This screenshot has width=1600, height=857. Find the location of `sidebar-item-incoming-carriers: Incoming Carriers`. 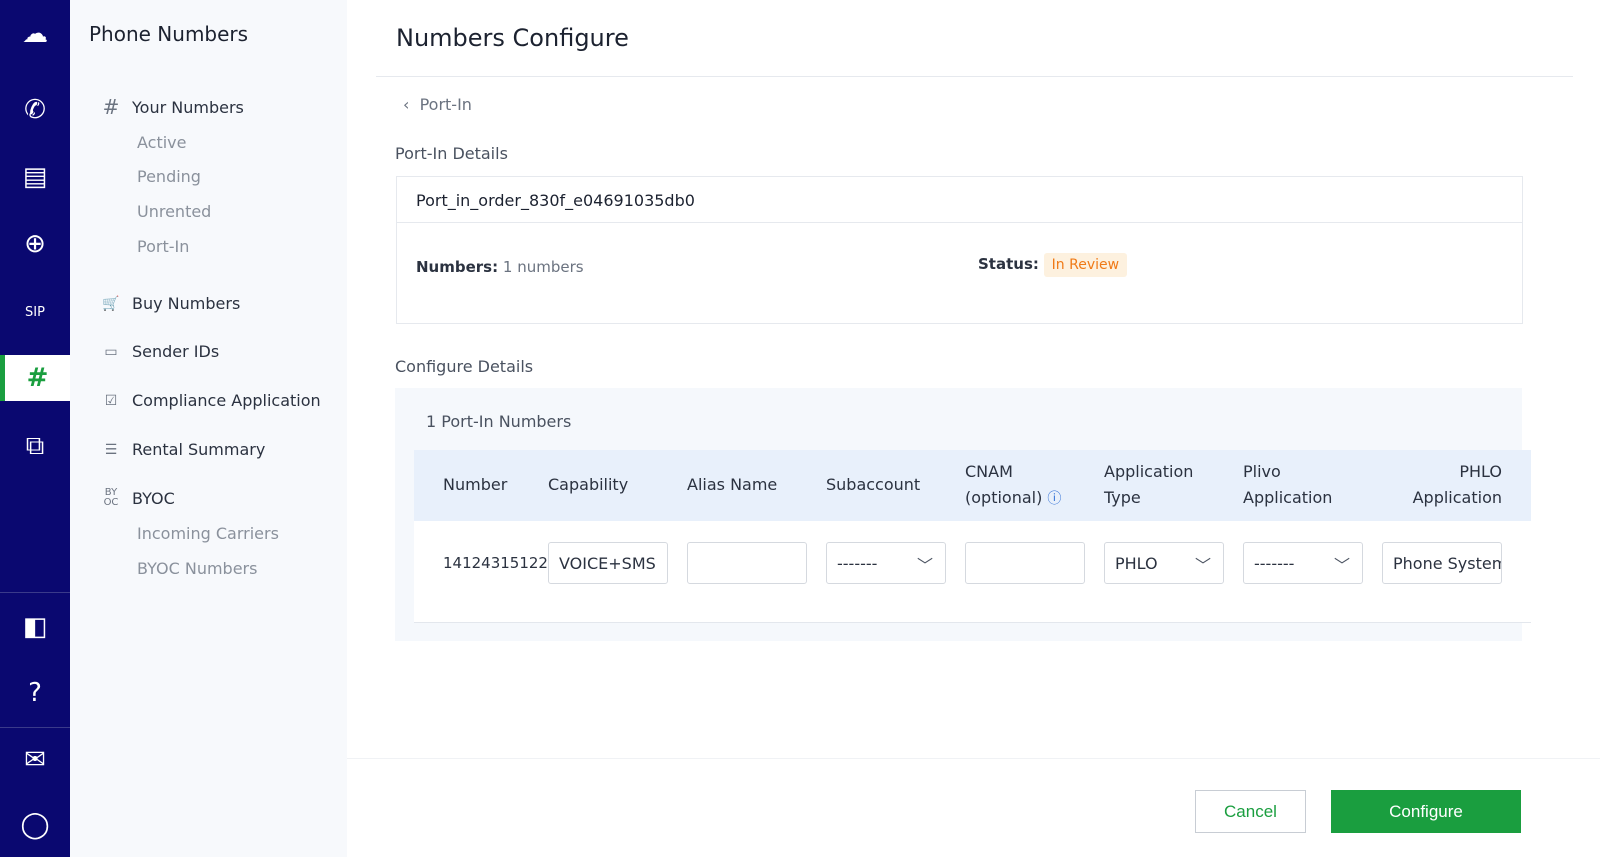

sidebar-item-incoming-carriers: Incoming Carriers is located at coordinates (208, 533).